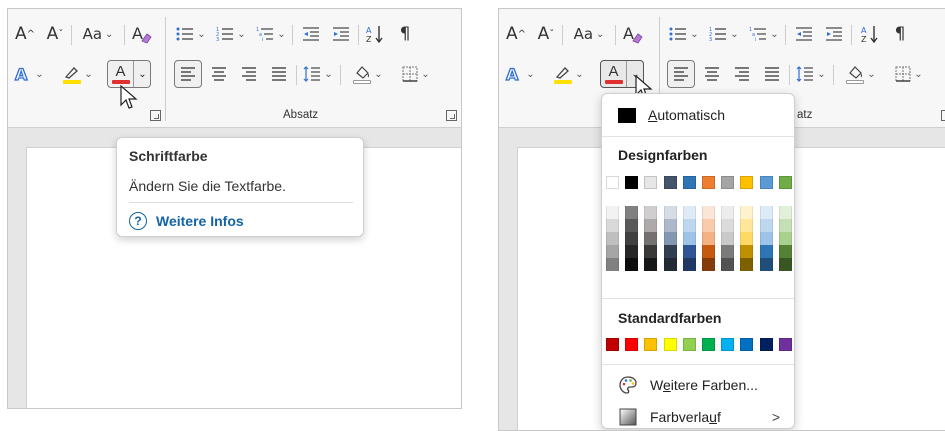  I want to click on font-color-split-button: A ⌄, so click(129, 74).